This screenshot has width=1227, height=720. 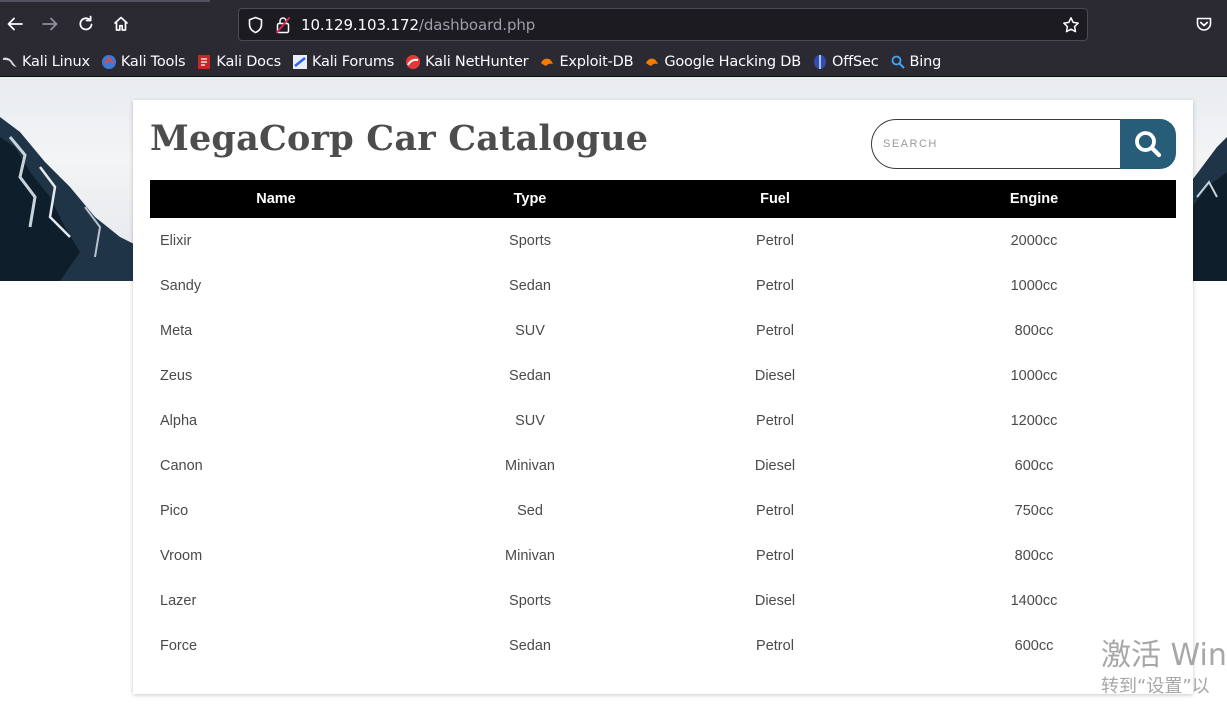 I want to click on cell-name: Elixir, so click(x=176, y=240).